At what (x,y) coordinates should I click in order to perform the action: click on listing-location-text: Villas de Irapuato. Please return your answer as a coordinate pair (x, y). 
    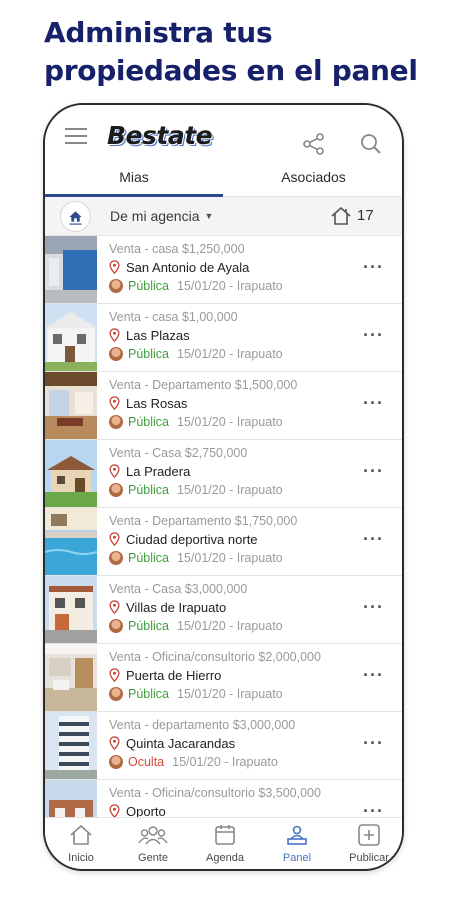
    Looking at the image, I should click on (176, 607).